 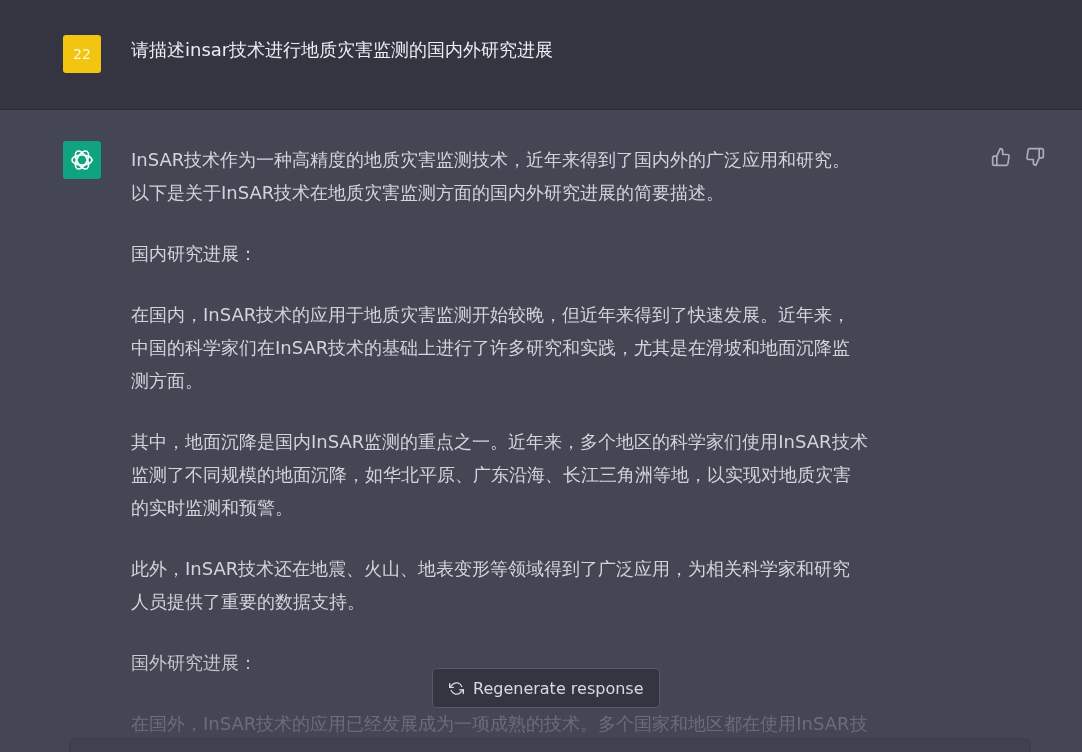 I want to click on answer-paragraph: 国内研究进展：, so click(x=194, y=254).